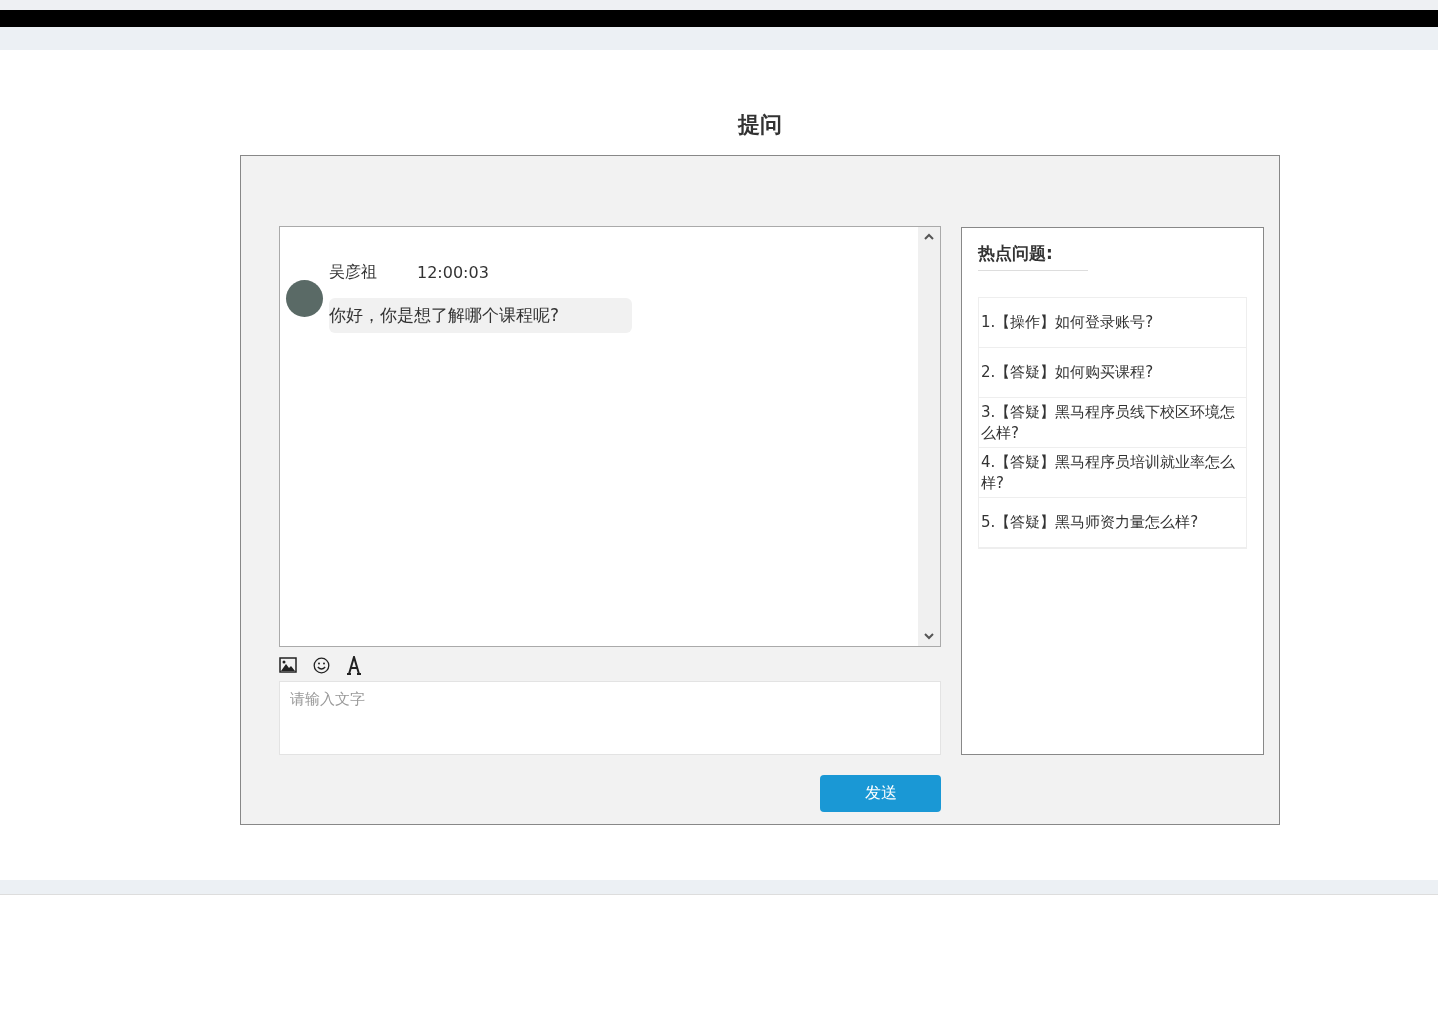  I want to click on question-link: 4.【答疑】黑马程序员培训就业率怎么样?, so click(1112, 473).